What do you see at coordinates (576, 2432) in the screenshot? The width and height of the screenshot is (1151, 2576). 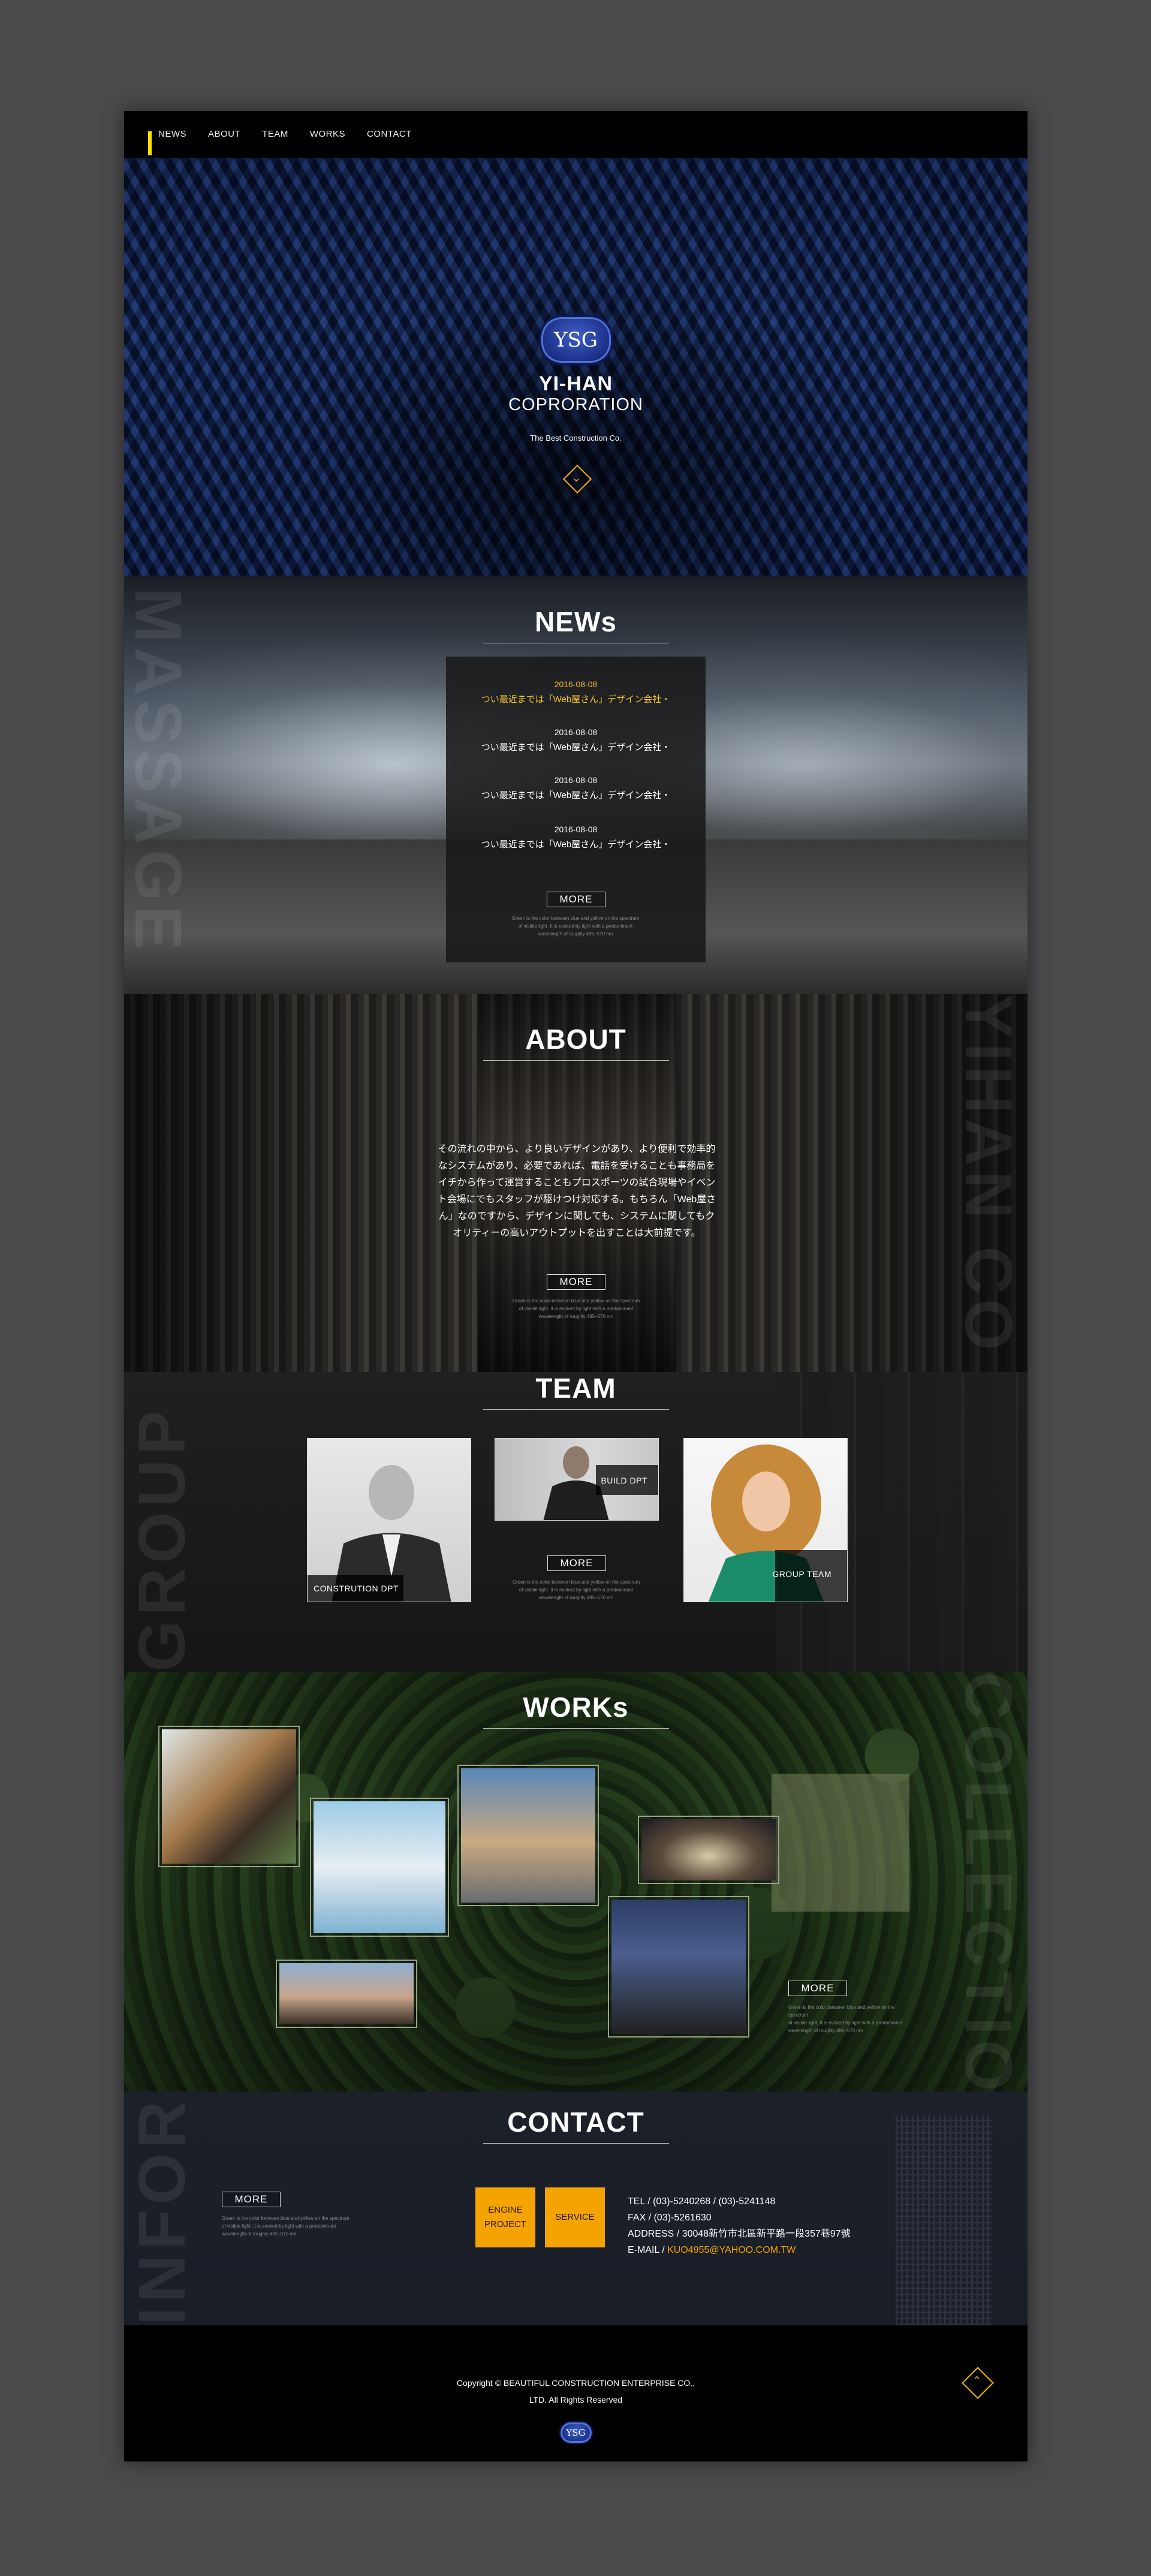 I see `footer-logo: YSG` at bounding box center [576, 2432].